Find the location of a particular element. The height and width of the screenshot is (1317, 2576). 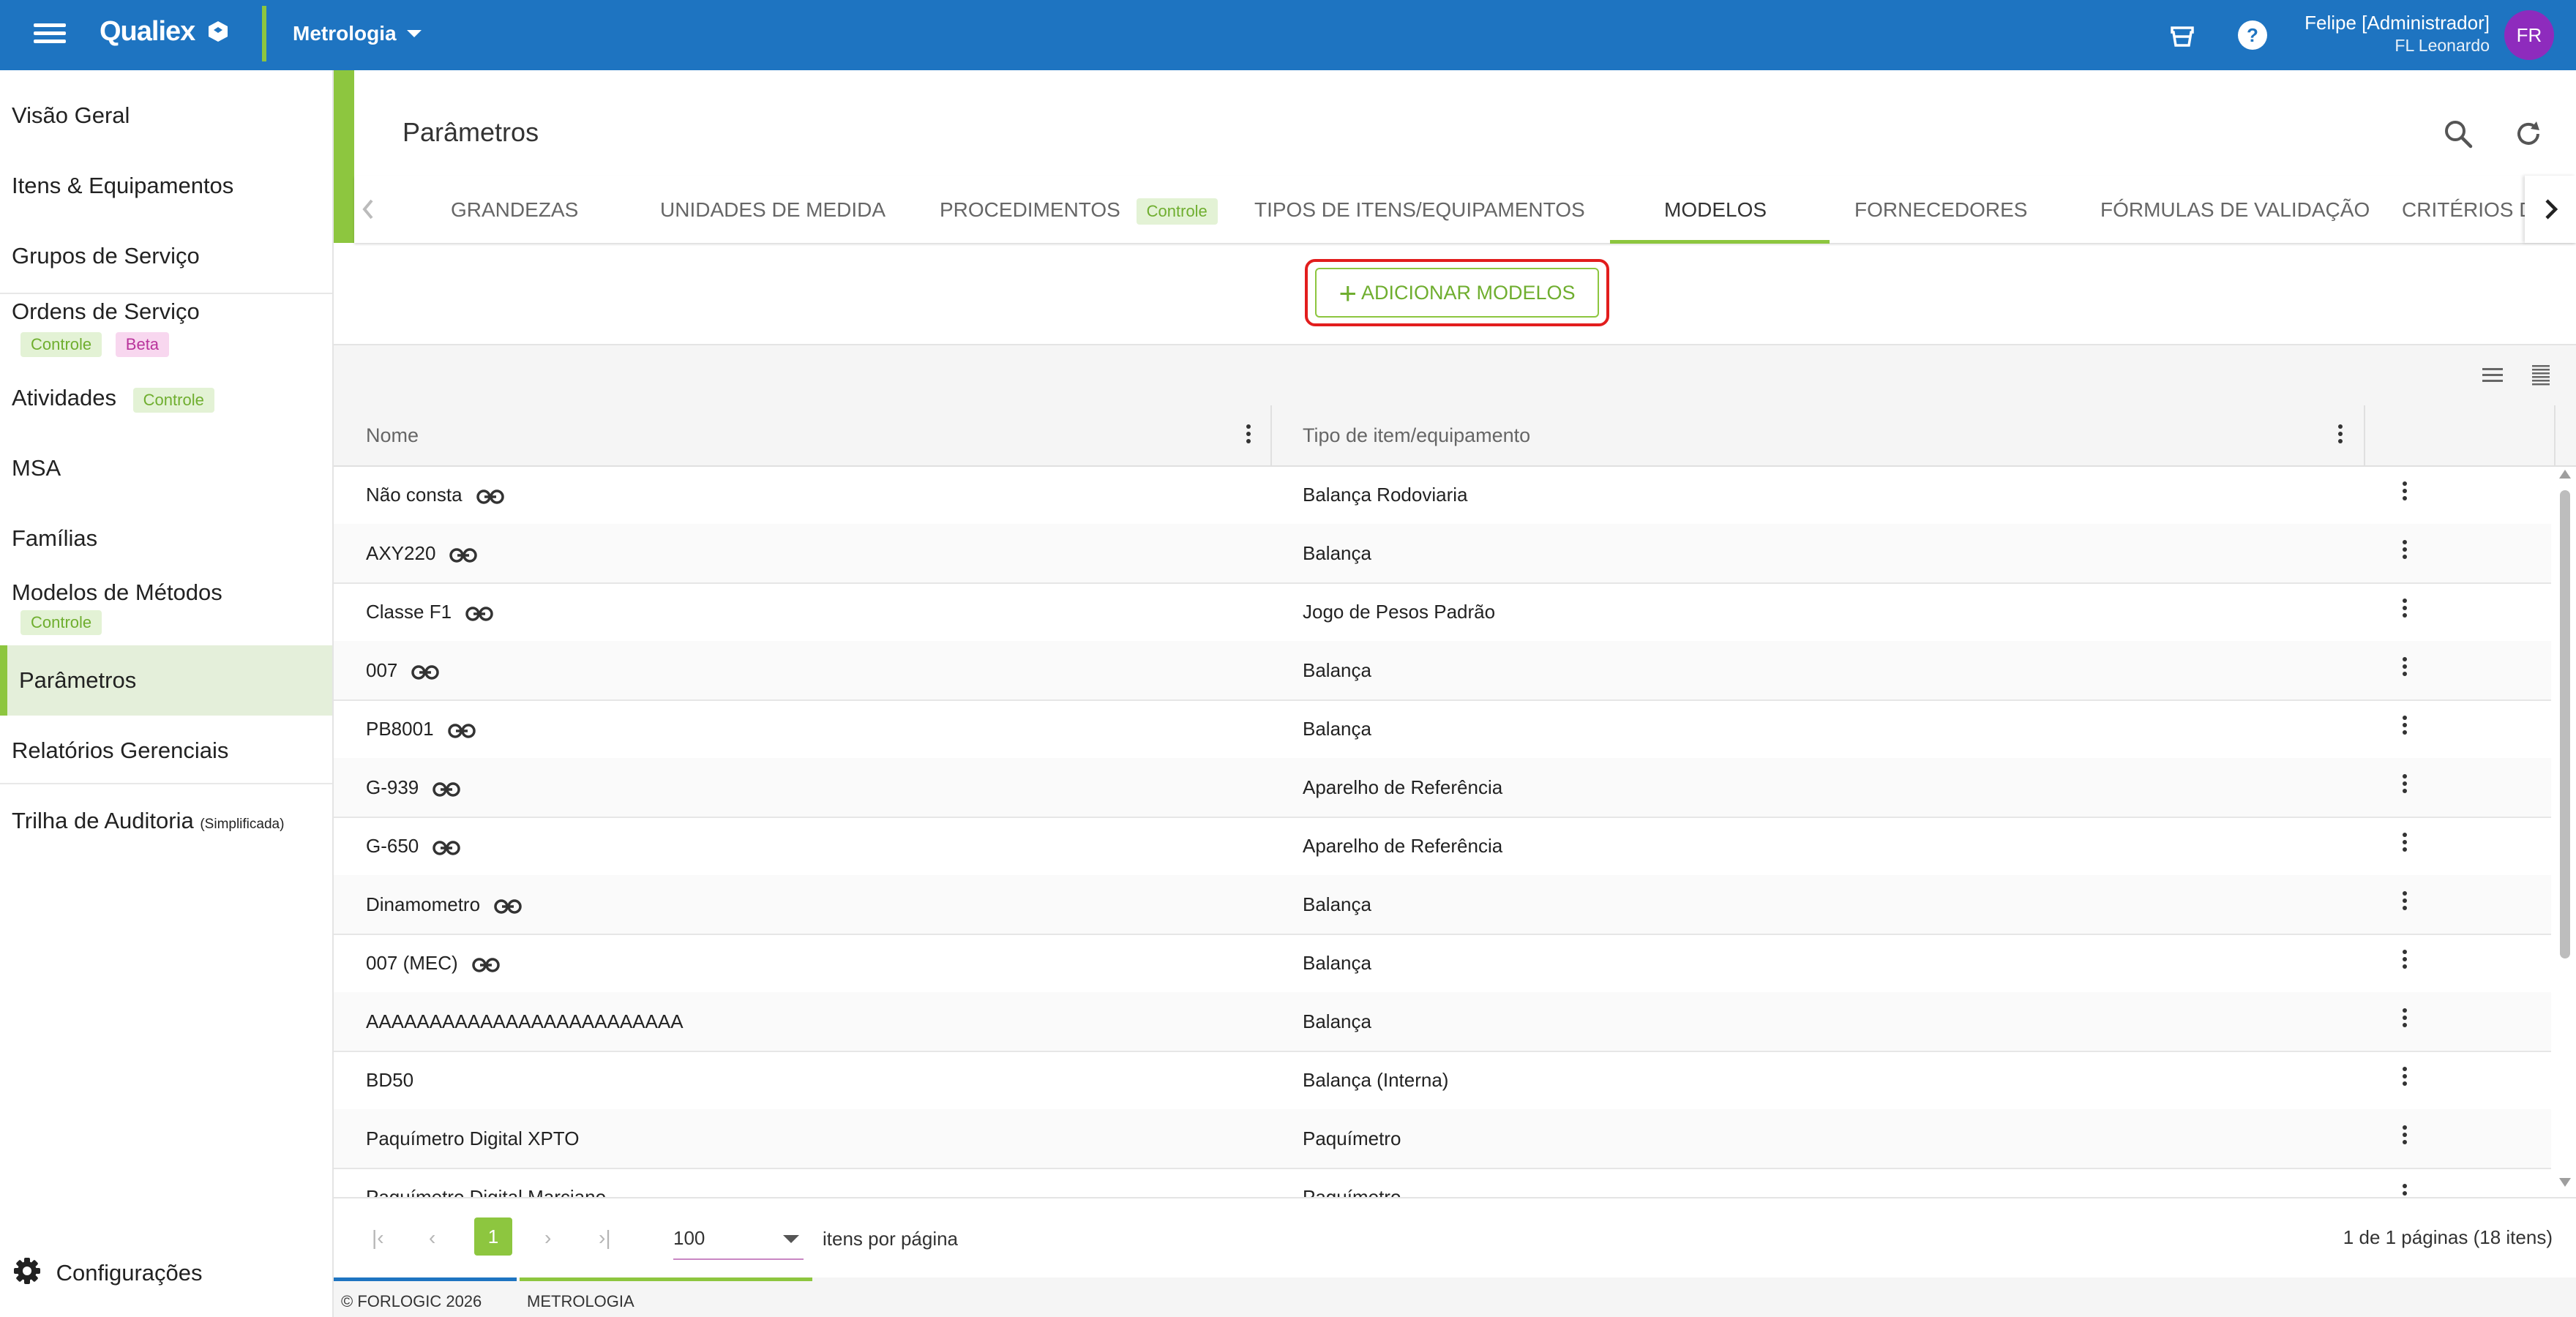

tab-unidades-medida: UNIDADES DE MEDIDA is located at coordinates (773, 209).